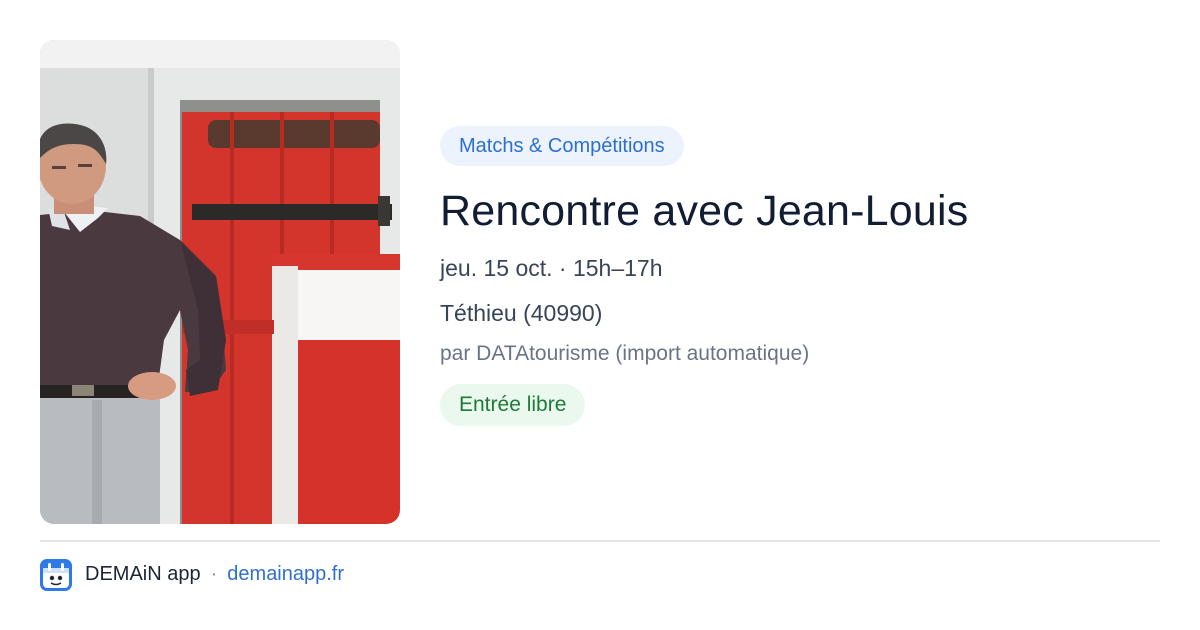 The width and height of the screenshot is (1200, 630). What do you see at coordinates (562, 146) in the screenshot?
I see `category-badge: Matchs & Compétitions` at bounding box center [562, 146].